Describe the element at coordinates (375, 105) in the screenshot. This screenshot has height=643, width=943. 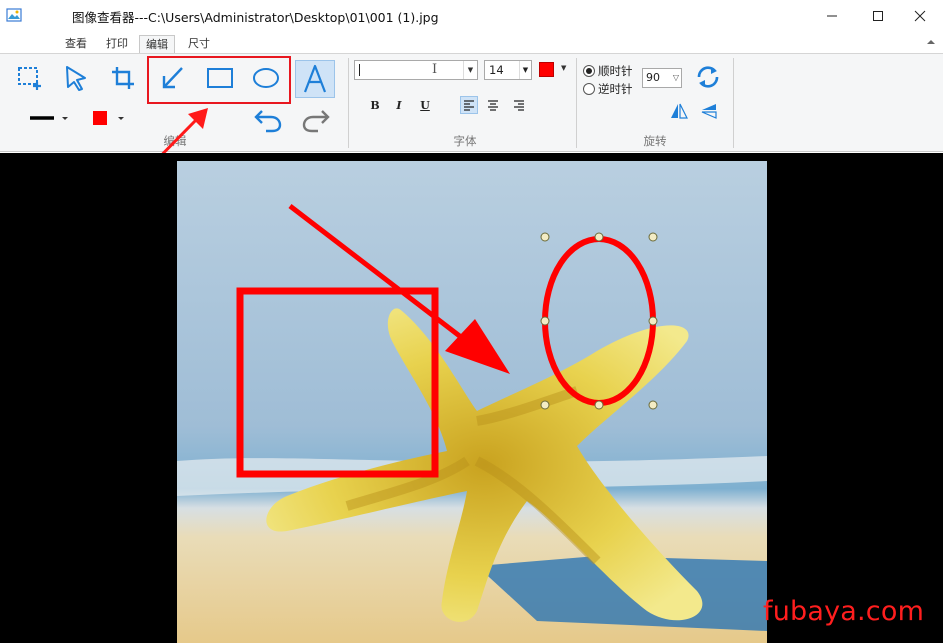
I see `bold-button: B` at that location.